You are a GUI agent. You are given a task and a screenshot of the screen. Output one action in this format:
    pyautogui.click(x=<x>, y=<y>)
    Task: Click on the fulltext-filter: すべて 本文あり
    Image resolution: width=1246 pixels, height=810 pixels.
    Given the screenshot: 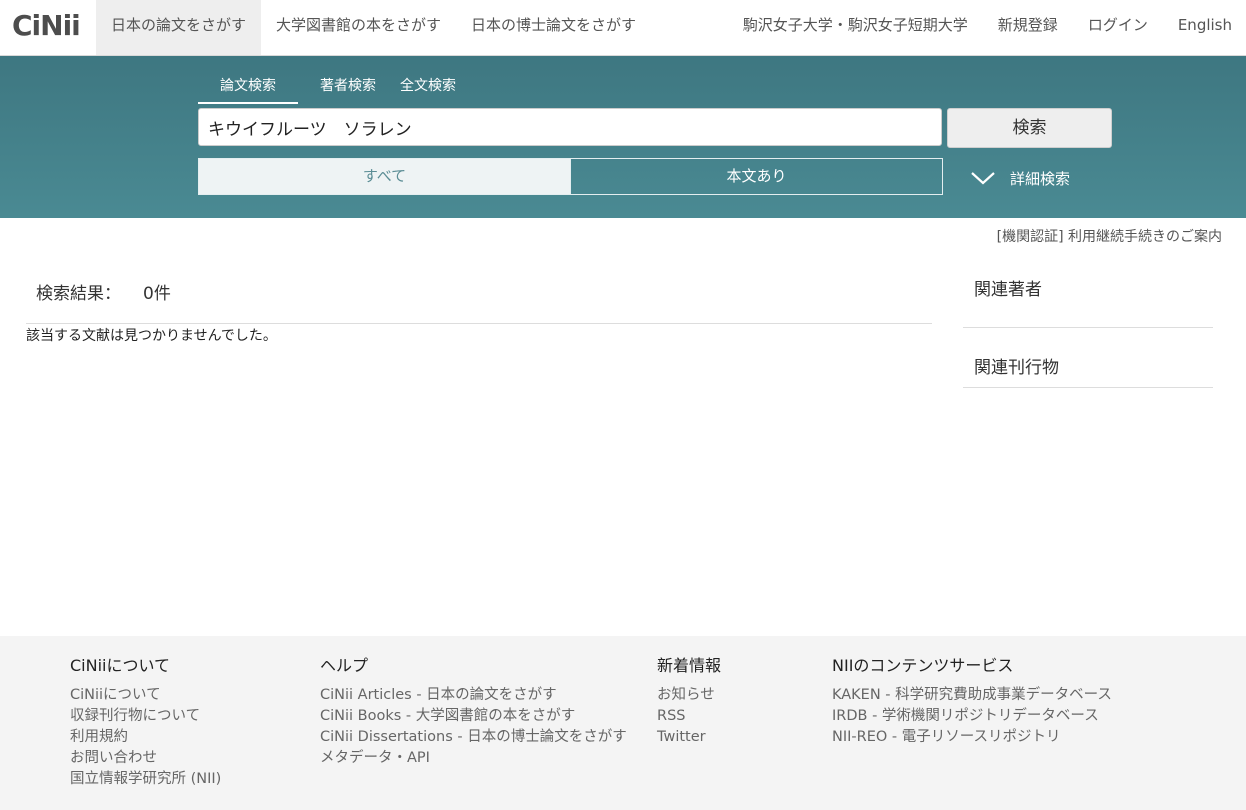 What is the action you would take?
    pyautogui.click(x=570, y=176)
    